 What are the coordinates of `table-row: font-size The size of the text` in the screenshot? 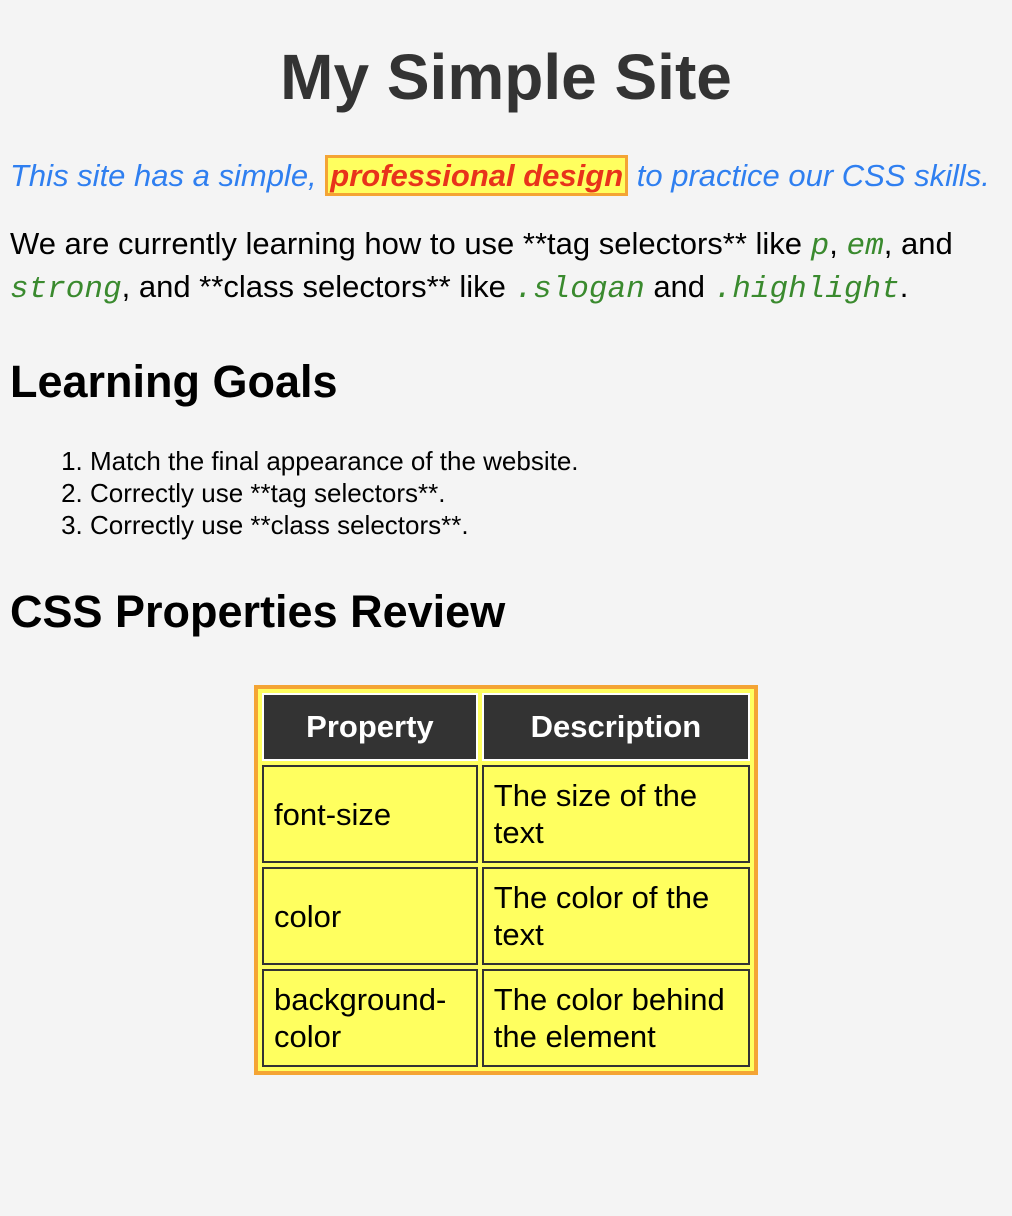 It's located at (506, 814).